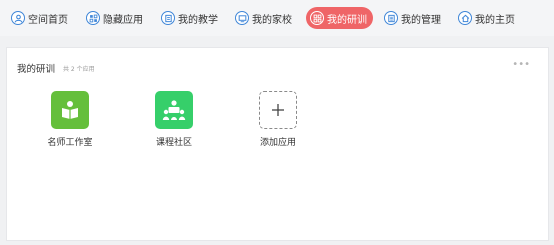 The image size is (554, 245). Describe the element at coordinates (70, 143) in the screenshot. I see `app-label: 名师工作室` at that location.